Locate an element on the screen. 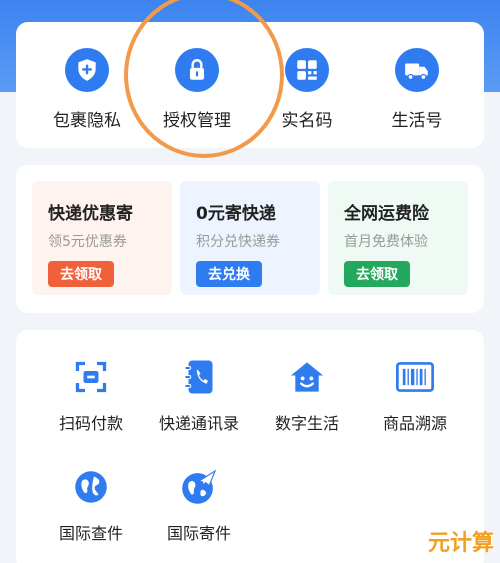 This screenshot has width=500, height=563. promo-subtitle: 领5元优惠券 is located at coordinates (87, 242).